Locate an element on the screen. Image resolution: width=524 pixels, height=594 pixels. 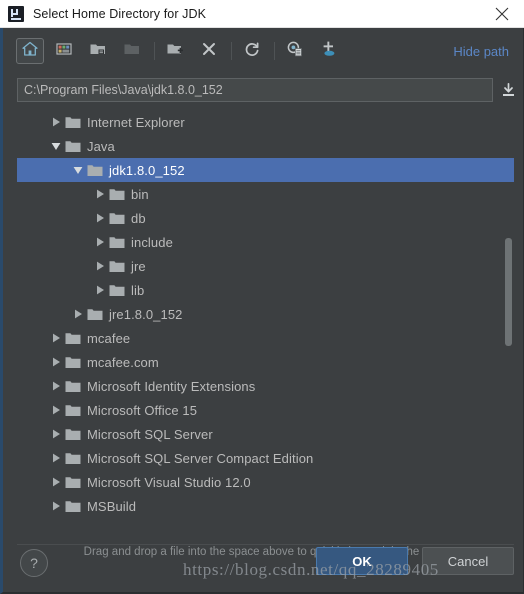
refresh-button is located at coordinates (252, 51).